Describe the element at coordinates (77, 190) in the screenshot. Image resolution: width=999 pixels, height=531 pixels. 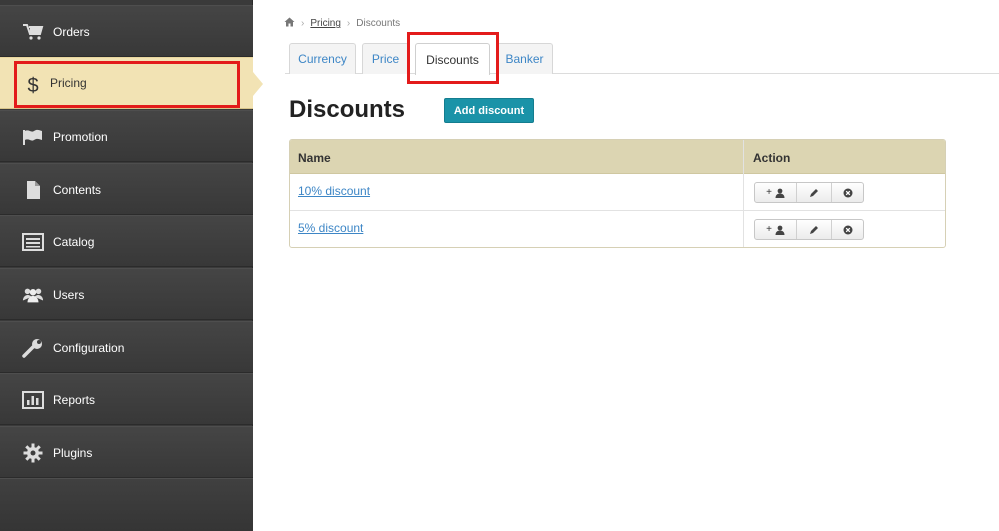
I see `sidebar-item-label: Contents` at that location.